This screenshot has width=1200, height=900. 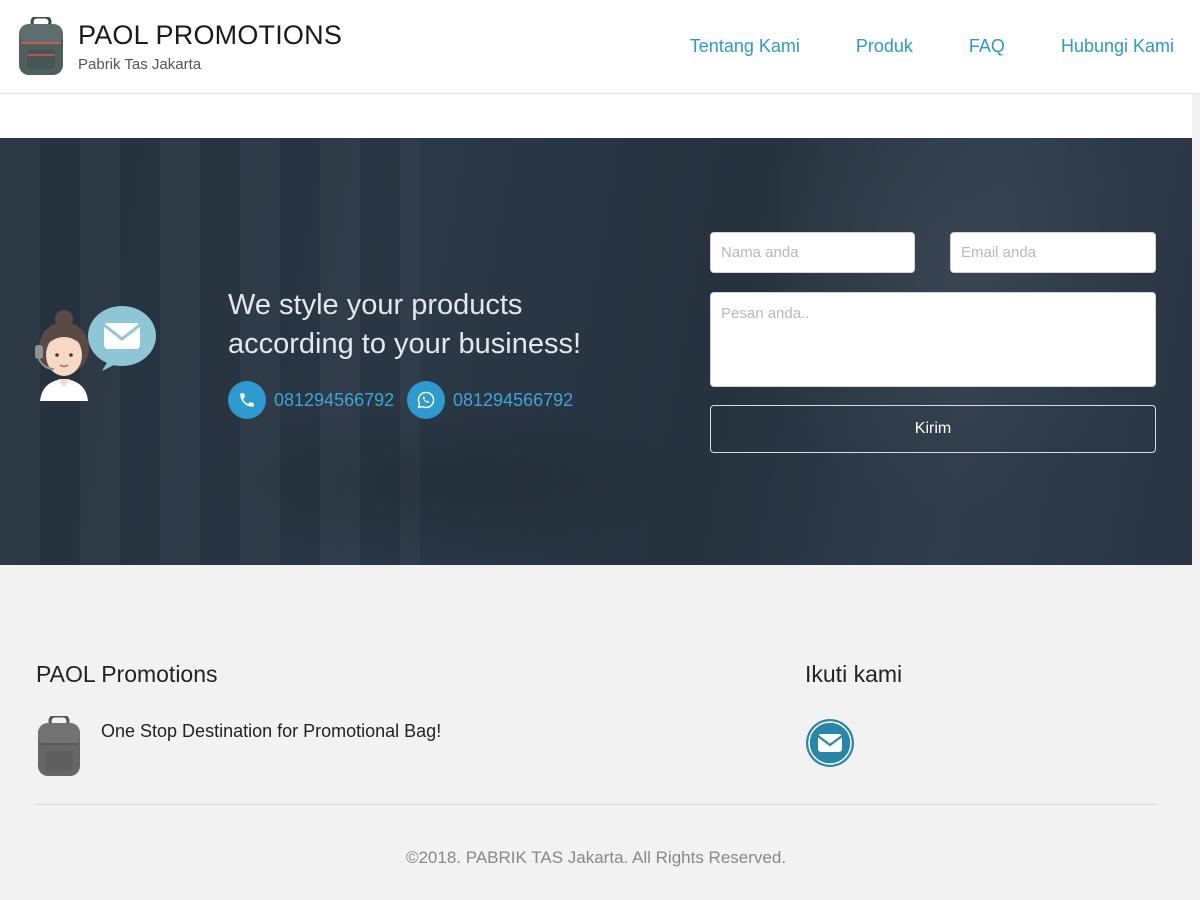 I want to click on phone-contact: 081294566792, so click(x=311, y=400).